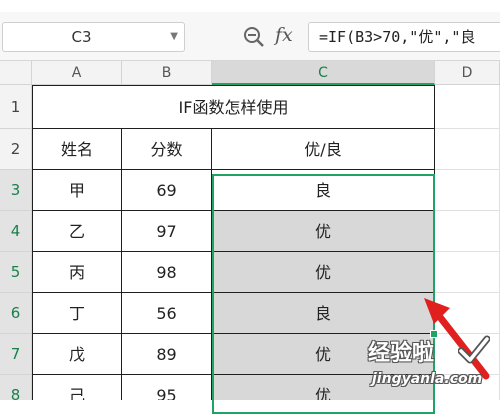  I want to click on cell-c7: 优, so click(323, 354).